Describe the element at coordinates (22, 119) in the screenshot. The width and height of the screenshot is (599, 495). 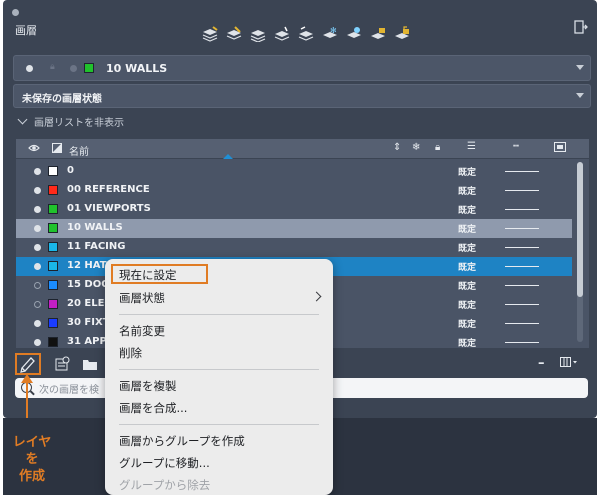
I see `chevron-down-icon` at that location.